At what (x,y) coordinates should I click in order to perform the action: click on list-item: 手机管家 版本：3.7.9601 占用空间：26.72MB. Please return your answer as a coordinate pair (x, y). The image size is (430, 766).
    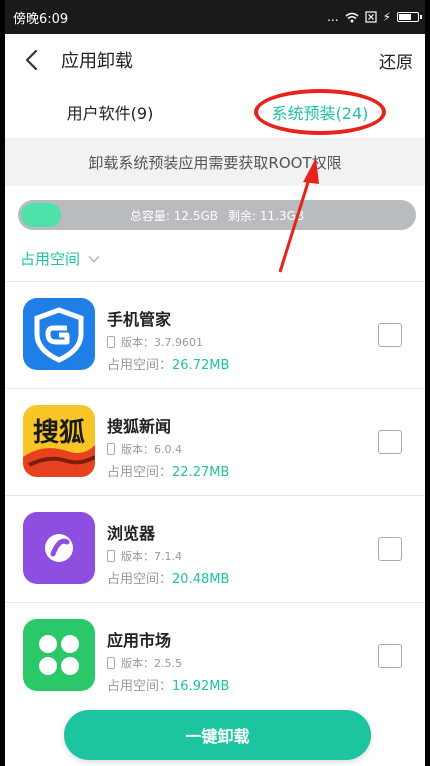
    Looking at the image, I should click on (215, 334).